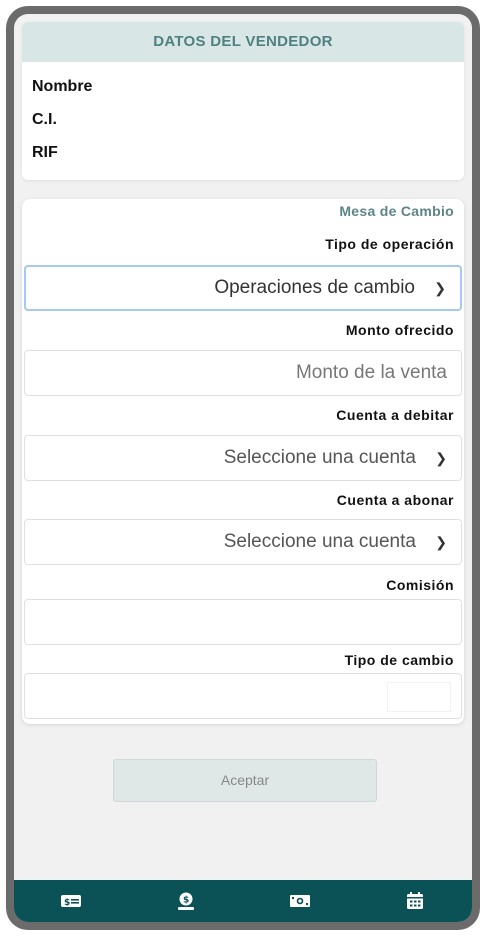 The width and height of the screenshot is (497, 946). What do you see at coordinates (45, 152) in the screenshot?
I see `seller-rif-label: RIF` at bounding box center [45, 152].